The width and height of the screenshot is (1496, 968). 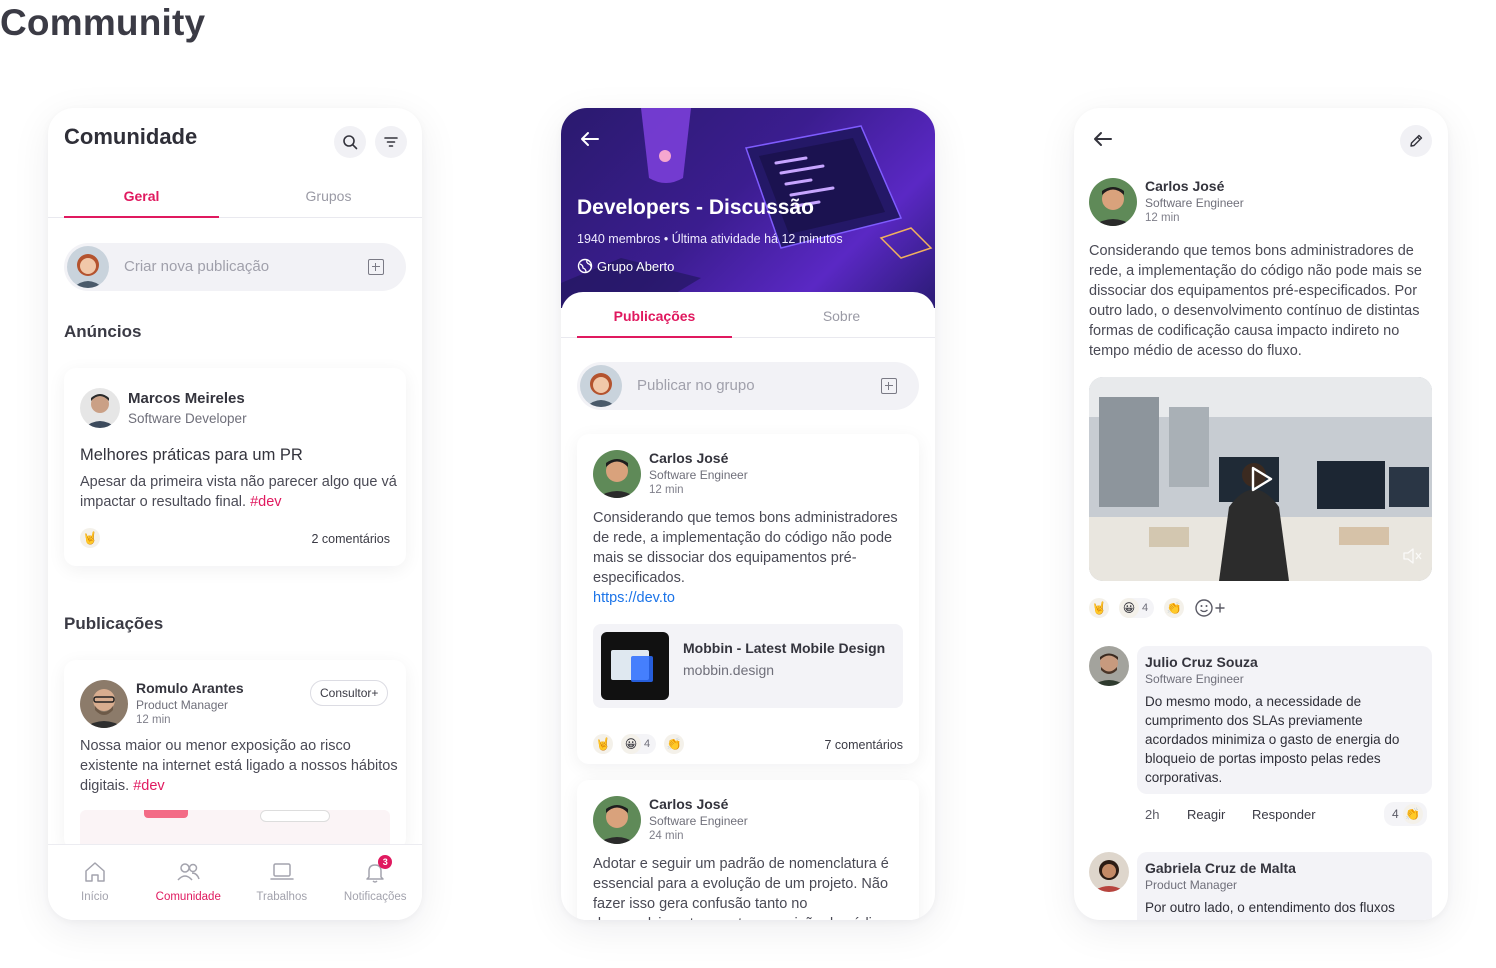 What do you see at coordinates (282, 882) in the screenshot?
I see `nav-trabalhos: Trabalhos` at bounding box center [282, 882].